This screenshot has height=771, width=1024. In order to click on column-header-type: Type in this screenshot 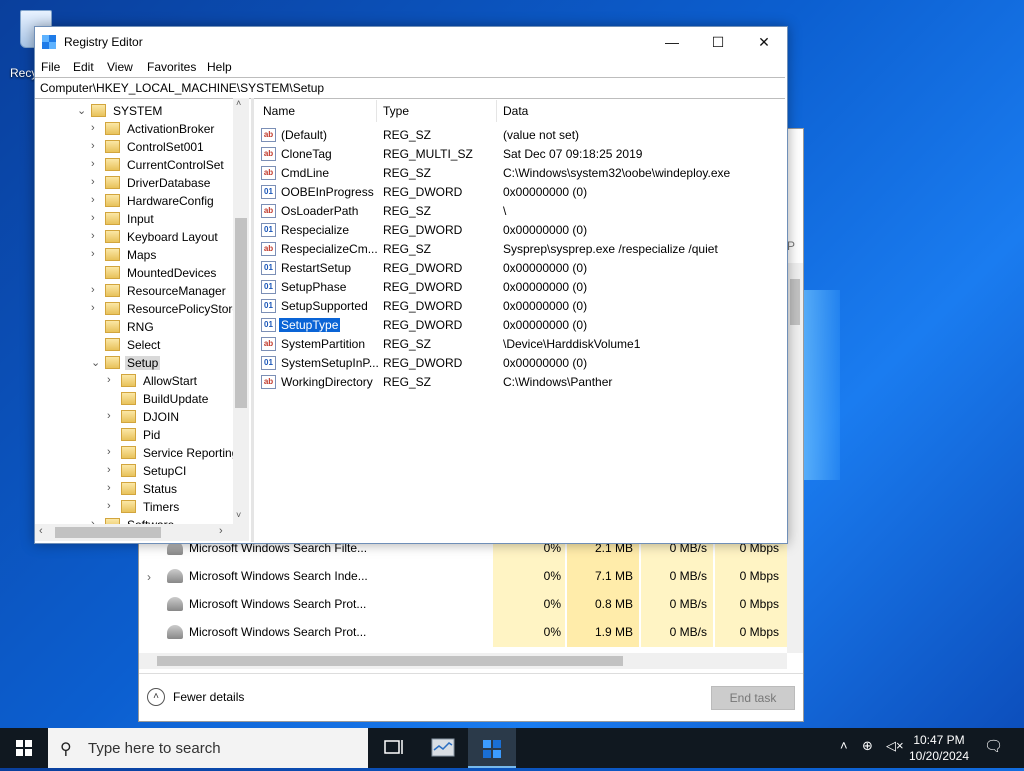, I will do `click(396, 111)`.